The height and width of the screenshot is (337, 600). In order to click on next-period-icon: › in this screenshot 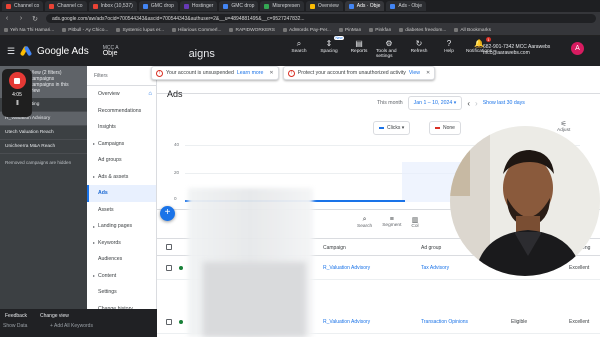, I will do `click(476, 103)`.